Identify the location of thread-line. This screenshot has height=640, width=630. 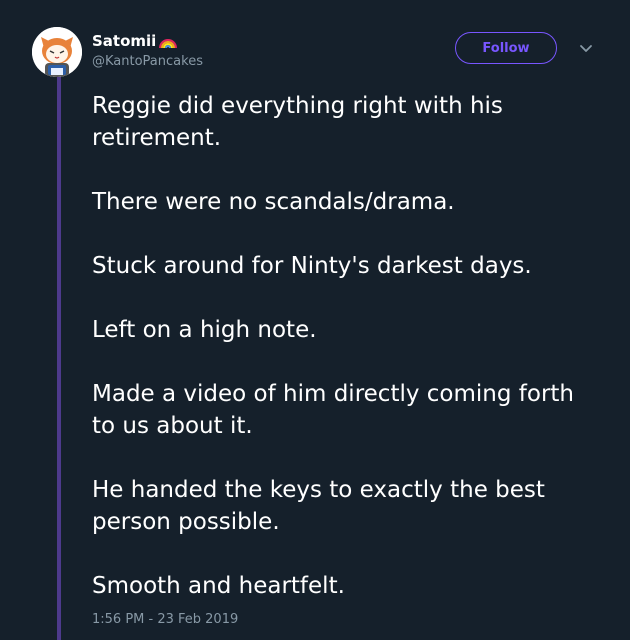
(59, 355).